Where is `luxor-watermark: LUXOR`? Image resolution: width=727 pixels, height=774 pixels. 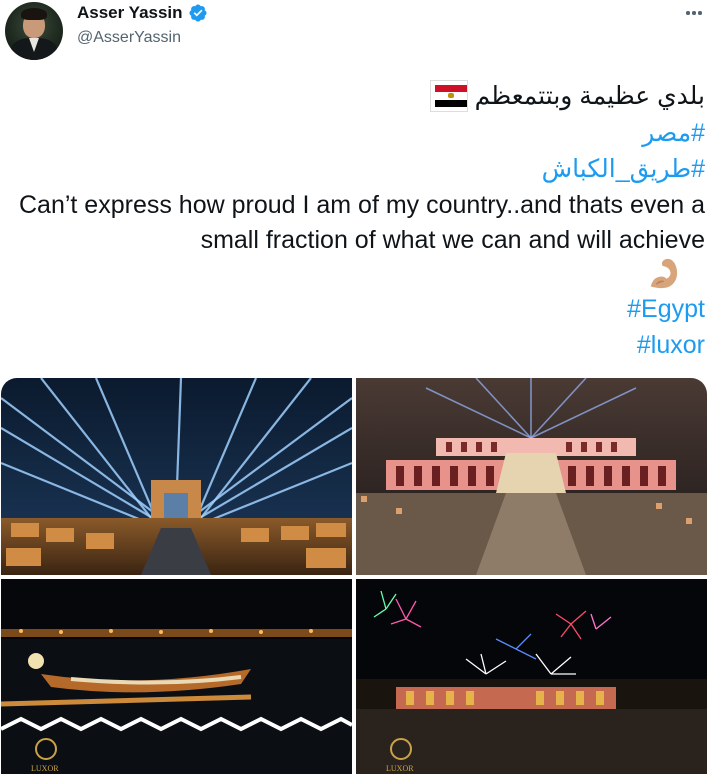 luxor-watermark: LUXOR is located at coordinates (45, 768).